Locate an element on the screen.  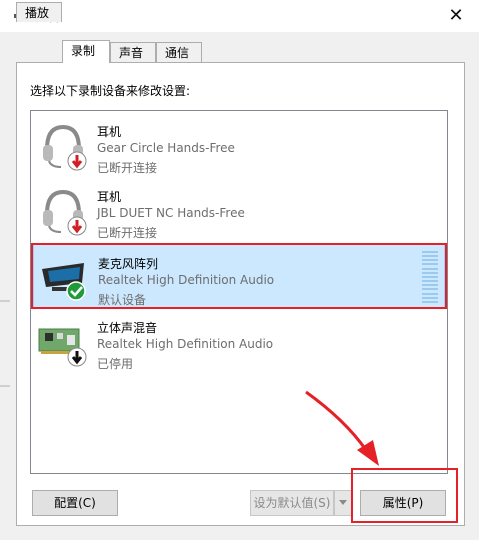
device-status: 默认设备 is located at coordinates (122, 300).